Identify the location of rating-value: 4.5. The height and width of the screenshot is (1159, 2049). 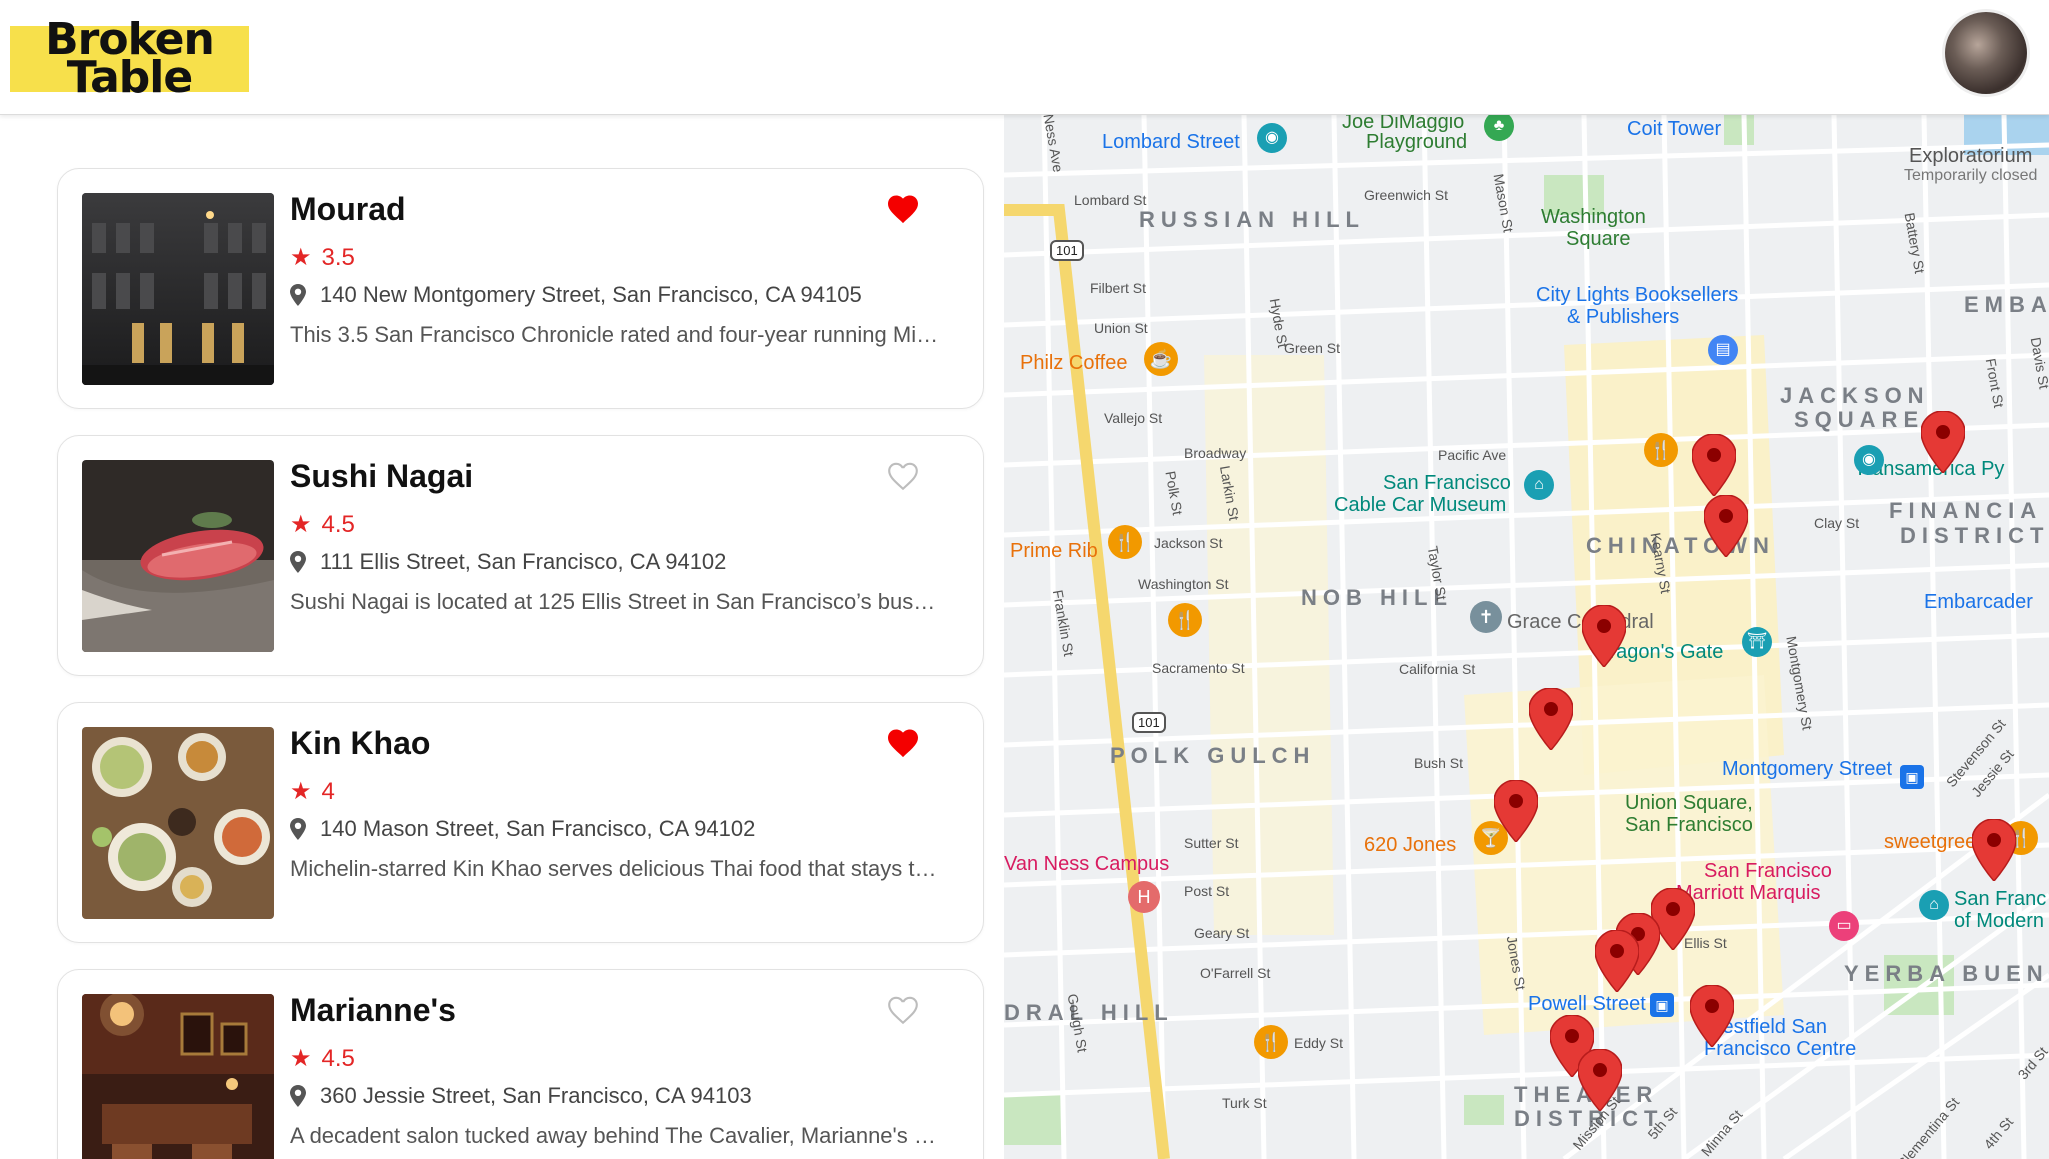
(338, 524).